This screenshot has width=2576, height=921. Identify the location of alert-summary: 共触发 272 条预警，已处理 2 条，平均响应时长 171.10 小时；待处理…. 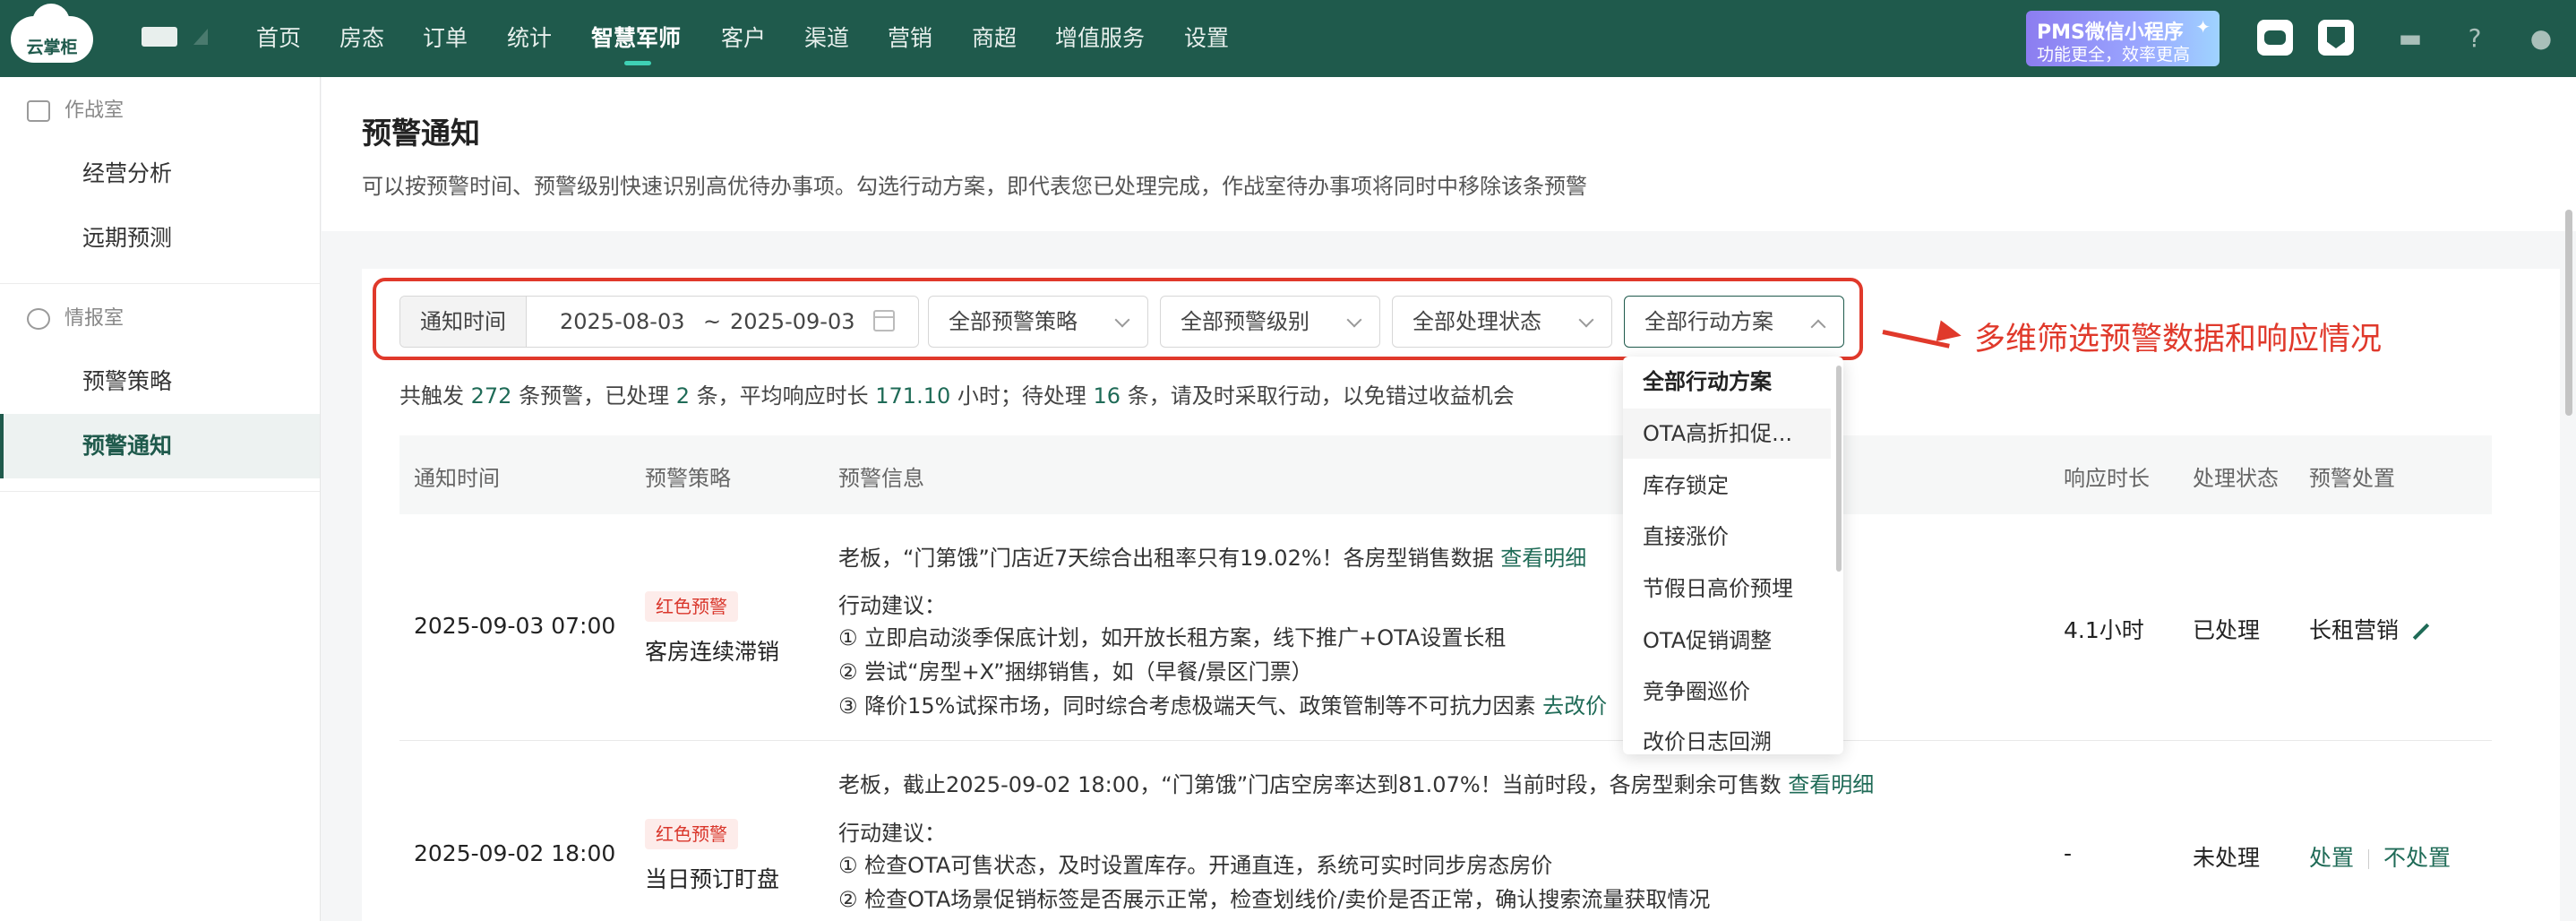
(957, 396).